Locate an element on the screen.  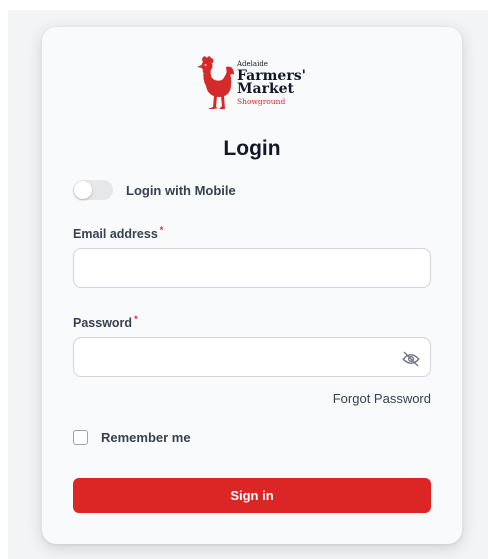
email-label: Email address * is located at coordinates (118, 233).